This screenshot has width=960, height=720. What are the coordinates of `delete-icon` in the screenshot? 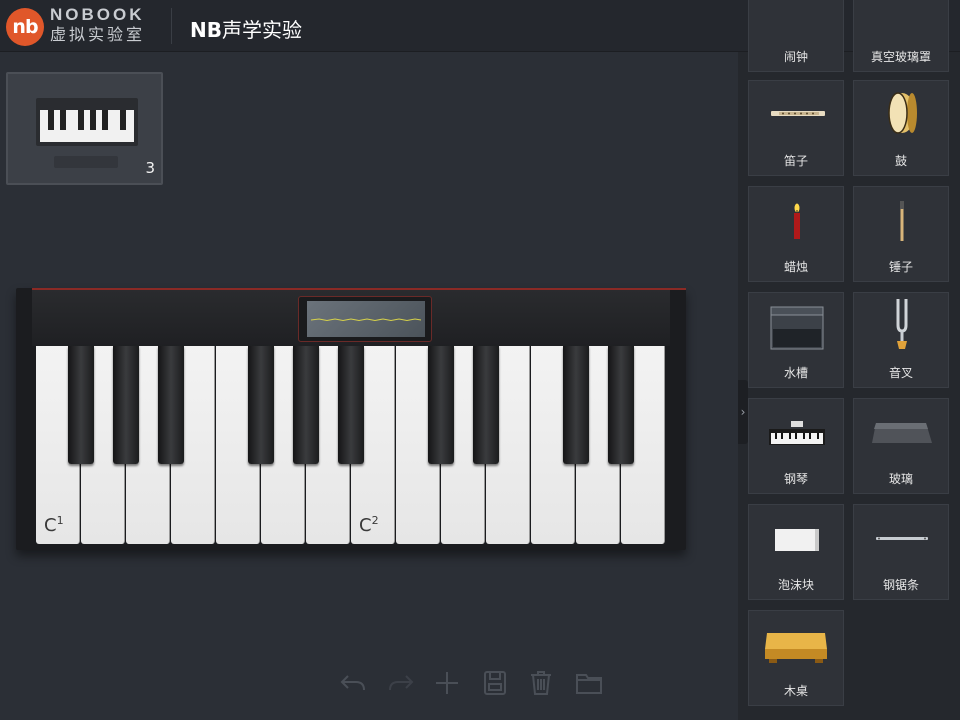 It's located at (541, 683).